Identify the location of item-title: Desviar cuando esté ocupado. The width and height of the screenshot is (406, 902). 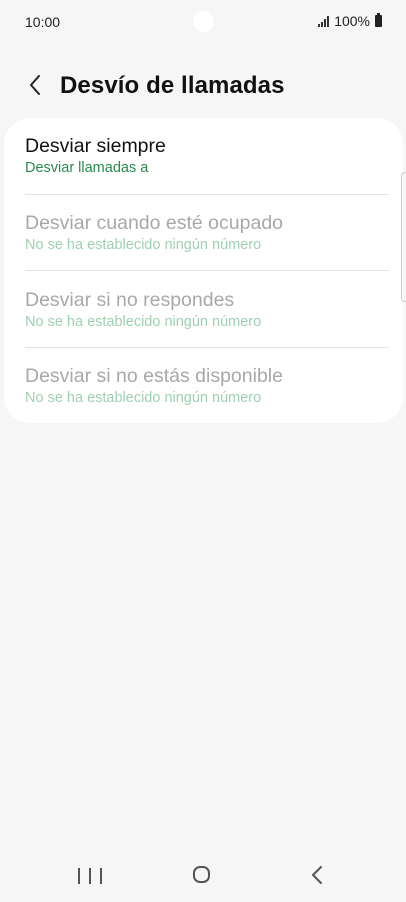
(154, 223).